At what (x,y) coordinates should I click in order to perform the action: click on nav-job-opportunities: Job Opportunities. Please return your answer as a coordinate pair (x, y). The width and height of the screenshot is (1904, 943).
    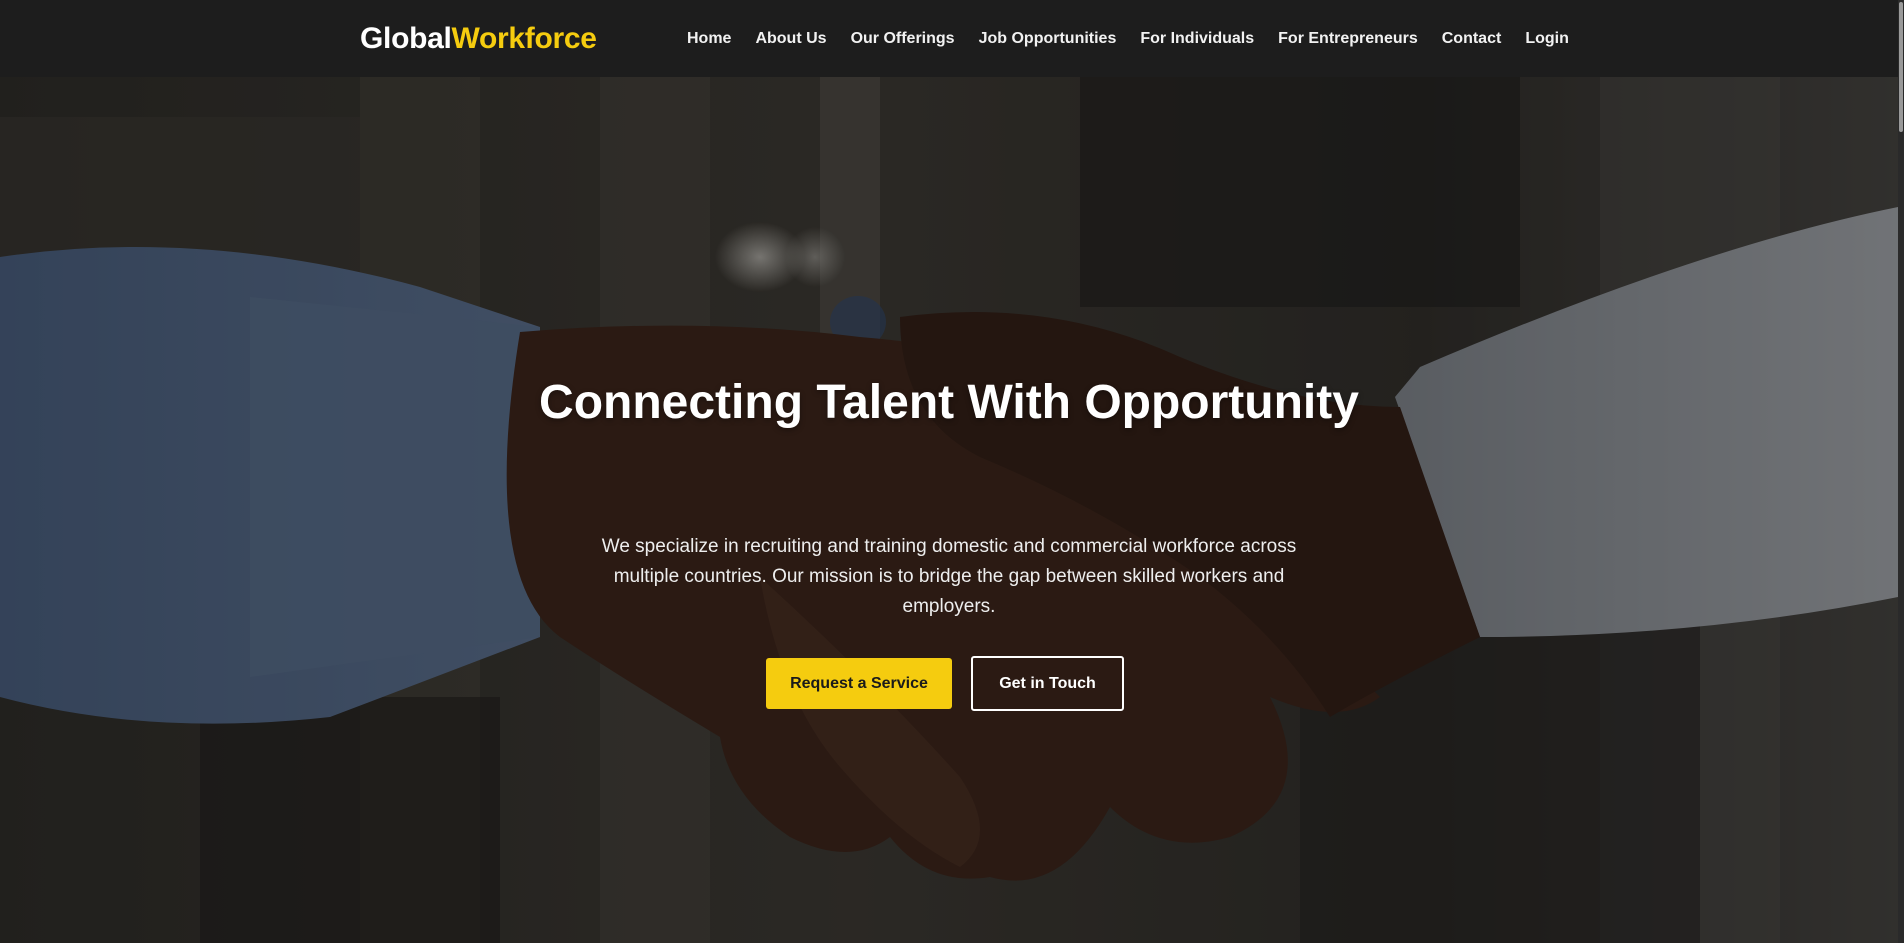
    Looking at the image, I should click on (1048, 39).